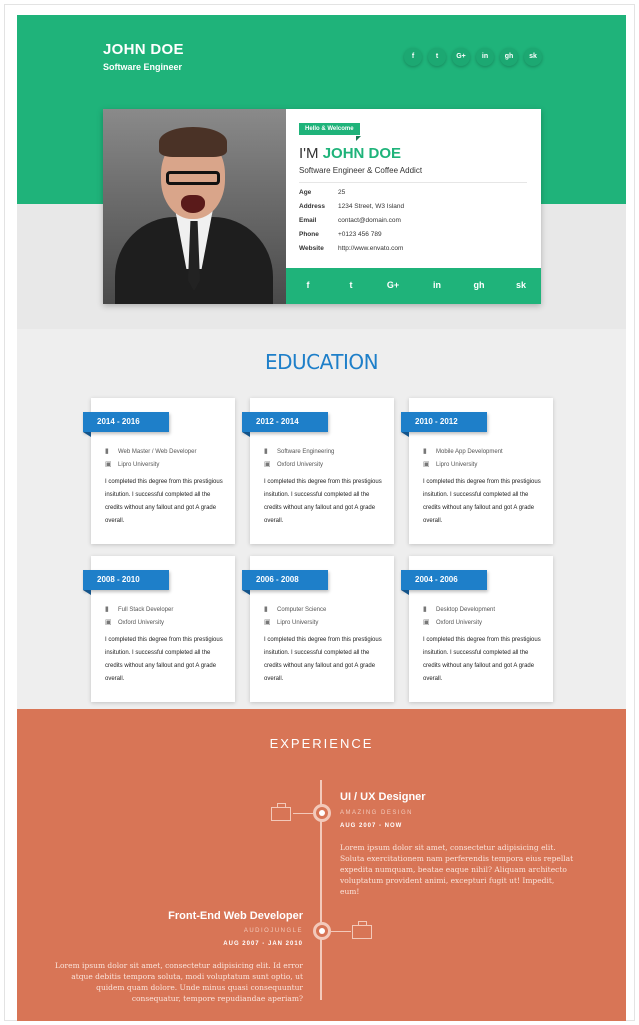  Describe the element at coordinates (370, 248) in the screenshot. I see `info-value: http://www.envato.com` at that location.